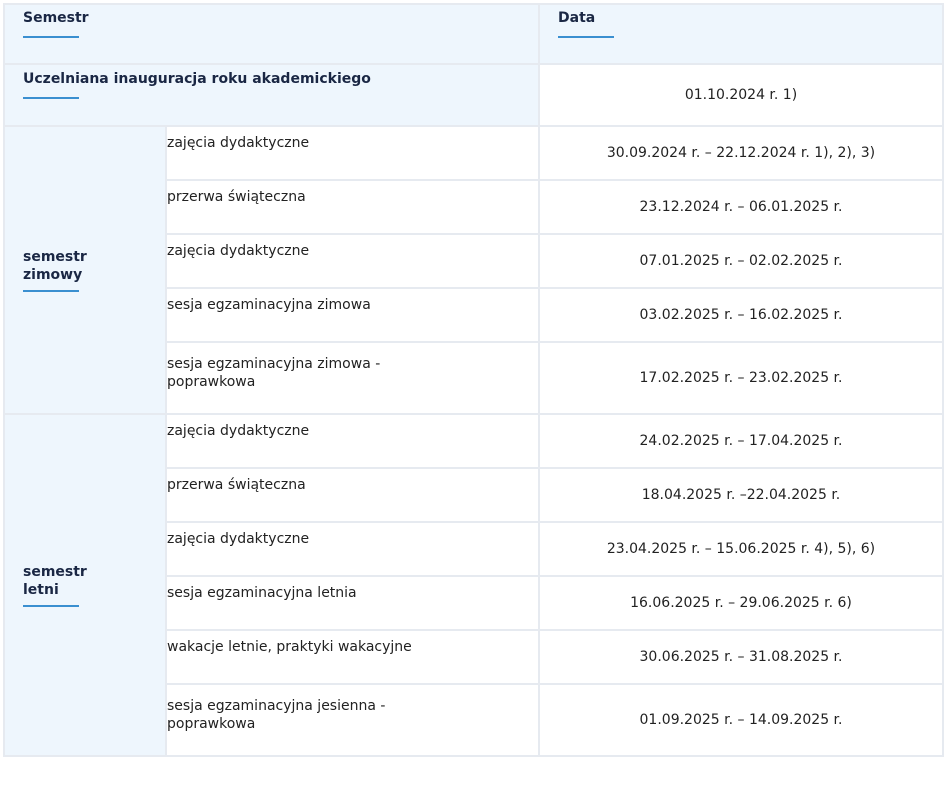 The width and height of the screenshot is (948, 793). I want to click on activity-label: sesja egzaminacyjna zimowa - poprawkowa, so click(274, 373).